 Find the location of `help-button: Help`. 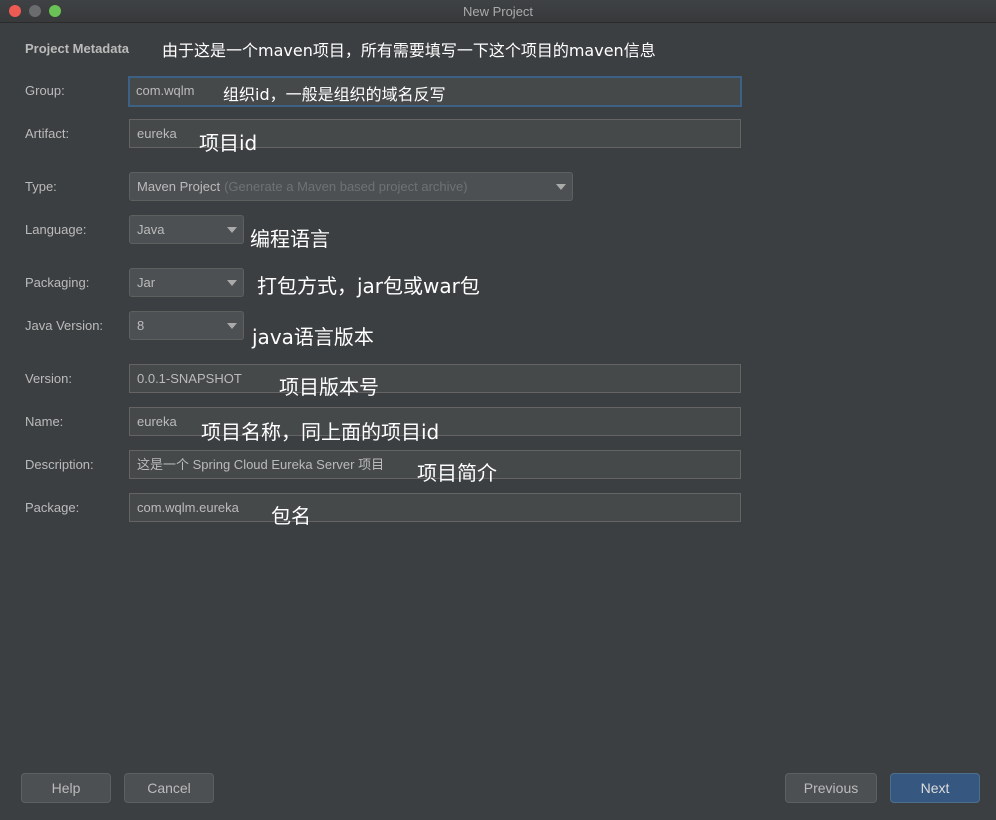

help-button: Help is located at coordinates (66, 788).